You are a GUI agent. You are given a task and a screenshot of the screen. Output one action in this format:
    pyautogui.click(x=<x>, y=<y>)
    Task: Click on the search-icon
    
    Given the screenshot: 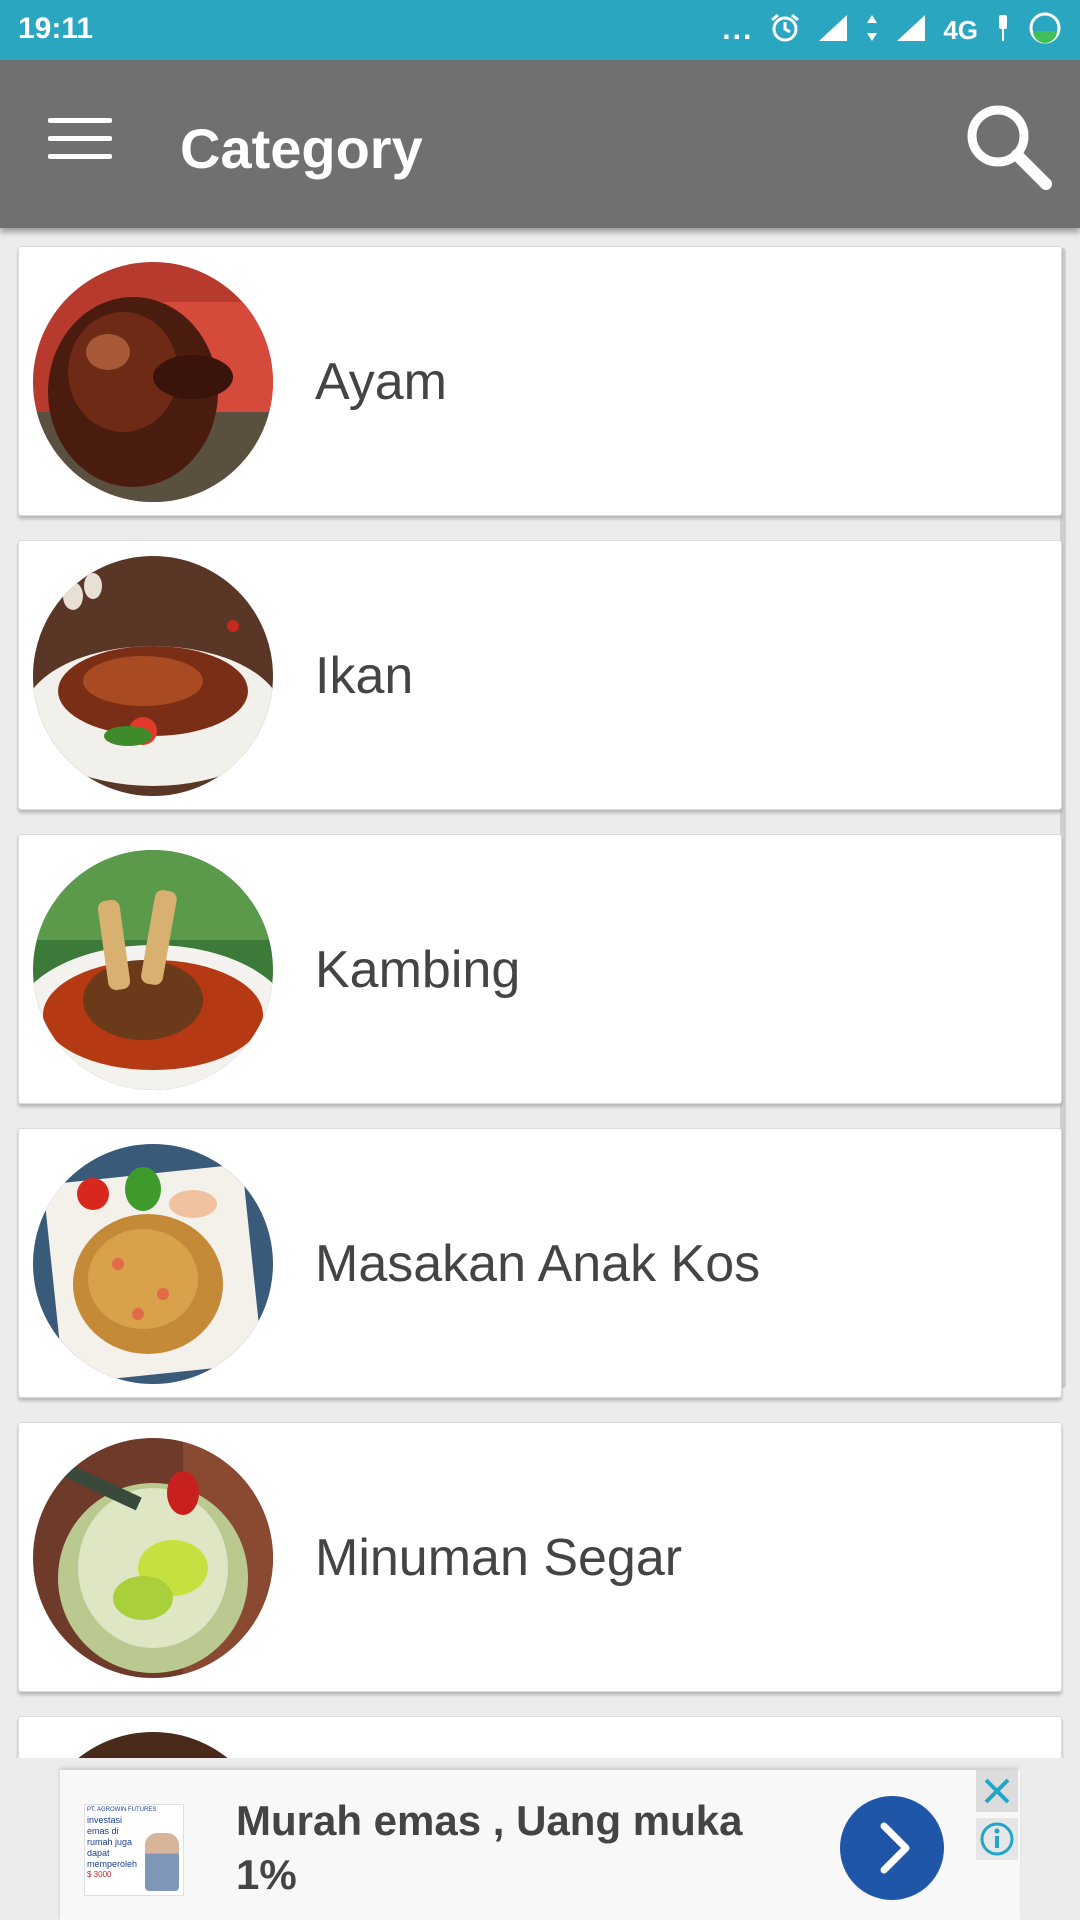 What is the action you would take?
    pyautogui.click(x=1008, y=146)
    